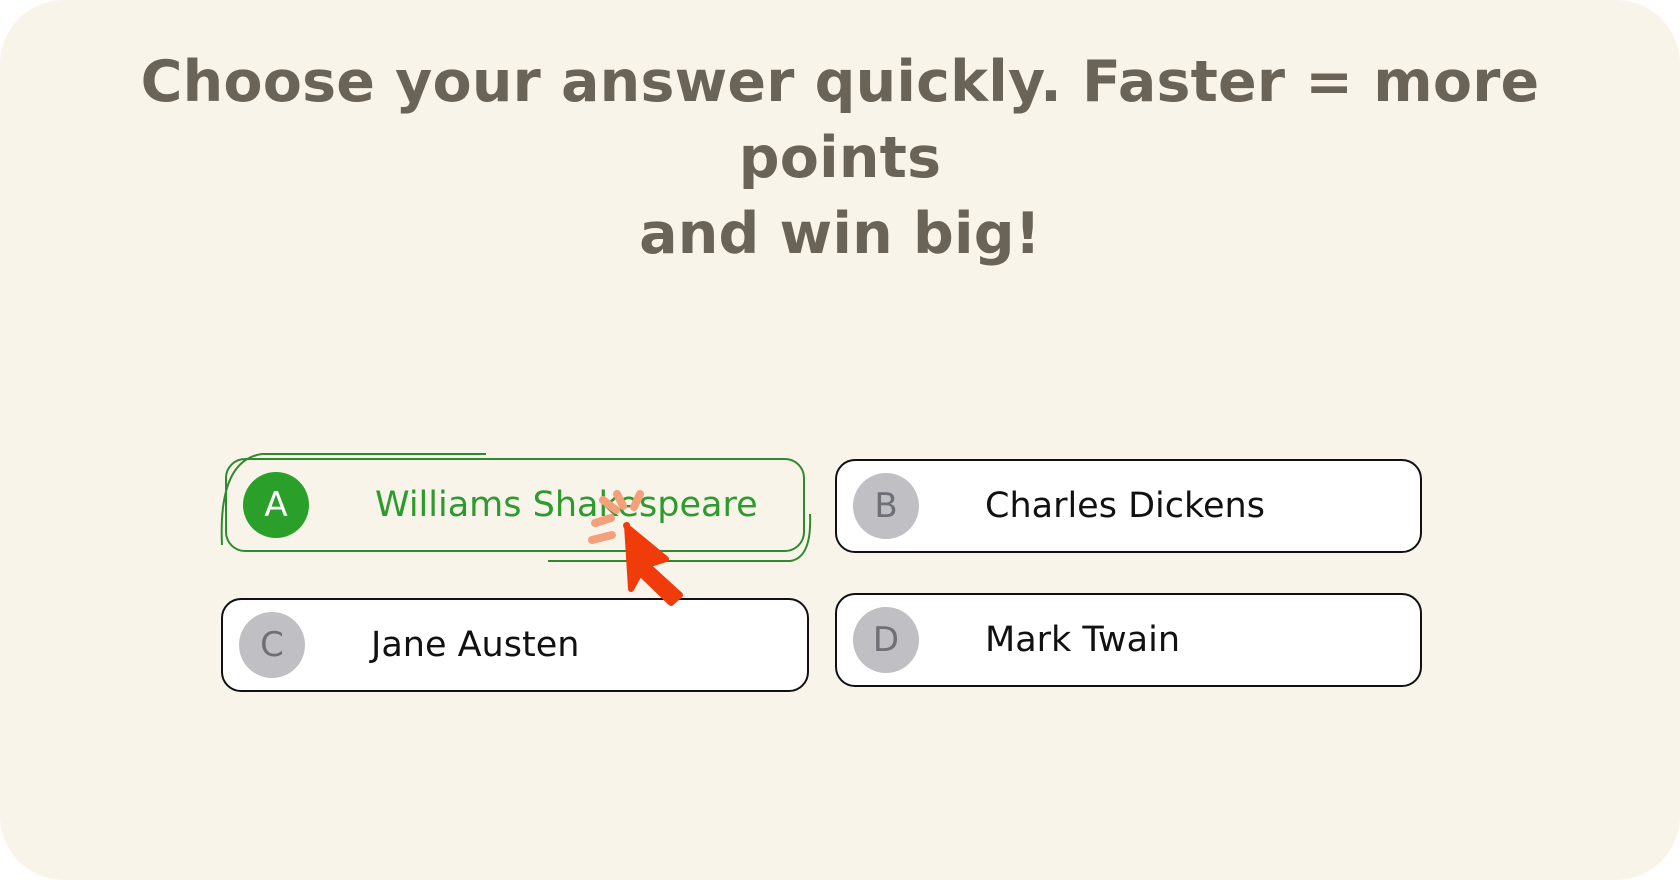  Describe the element at coordinates (886, 506) in the screenshot. I see `option-letter-badge-b: B` at that location.